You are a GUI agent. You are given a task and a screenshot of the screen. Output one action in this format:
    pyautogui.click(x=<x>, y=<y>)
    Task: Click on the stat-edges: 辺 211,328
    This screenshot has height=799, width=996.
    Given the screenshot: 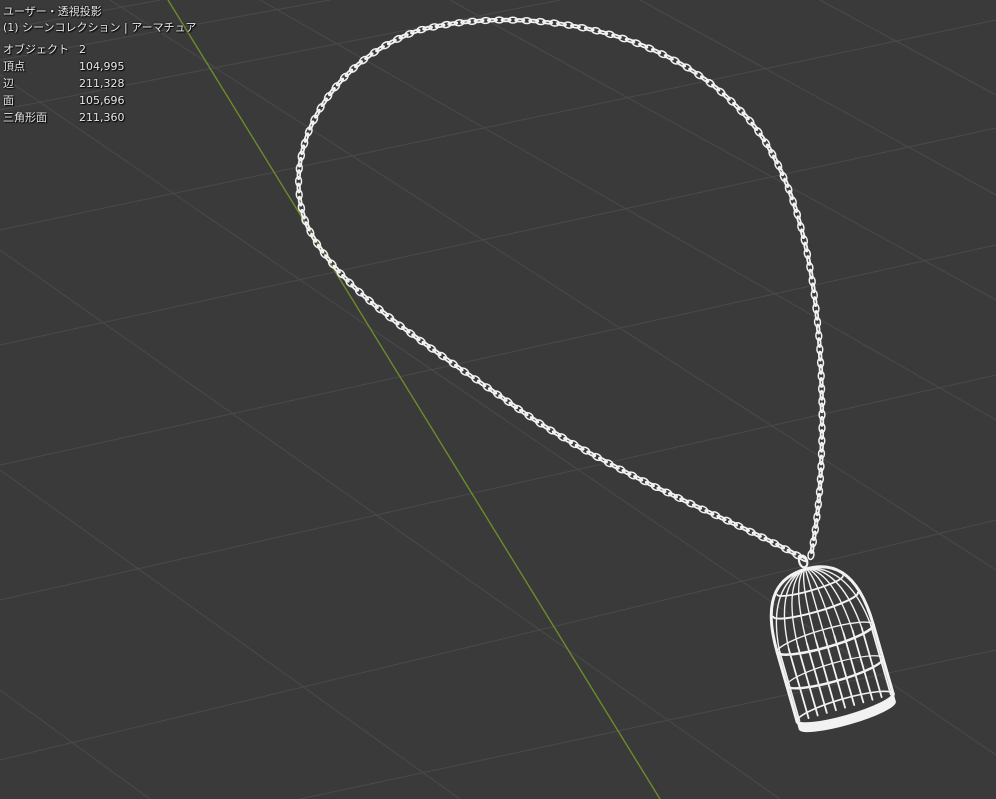 What is the action you would take?
    pyautogui.click(x=99, y=84)
    